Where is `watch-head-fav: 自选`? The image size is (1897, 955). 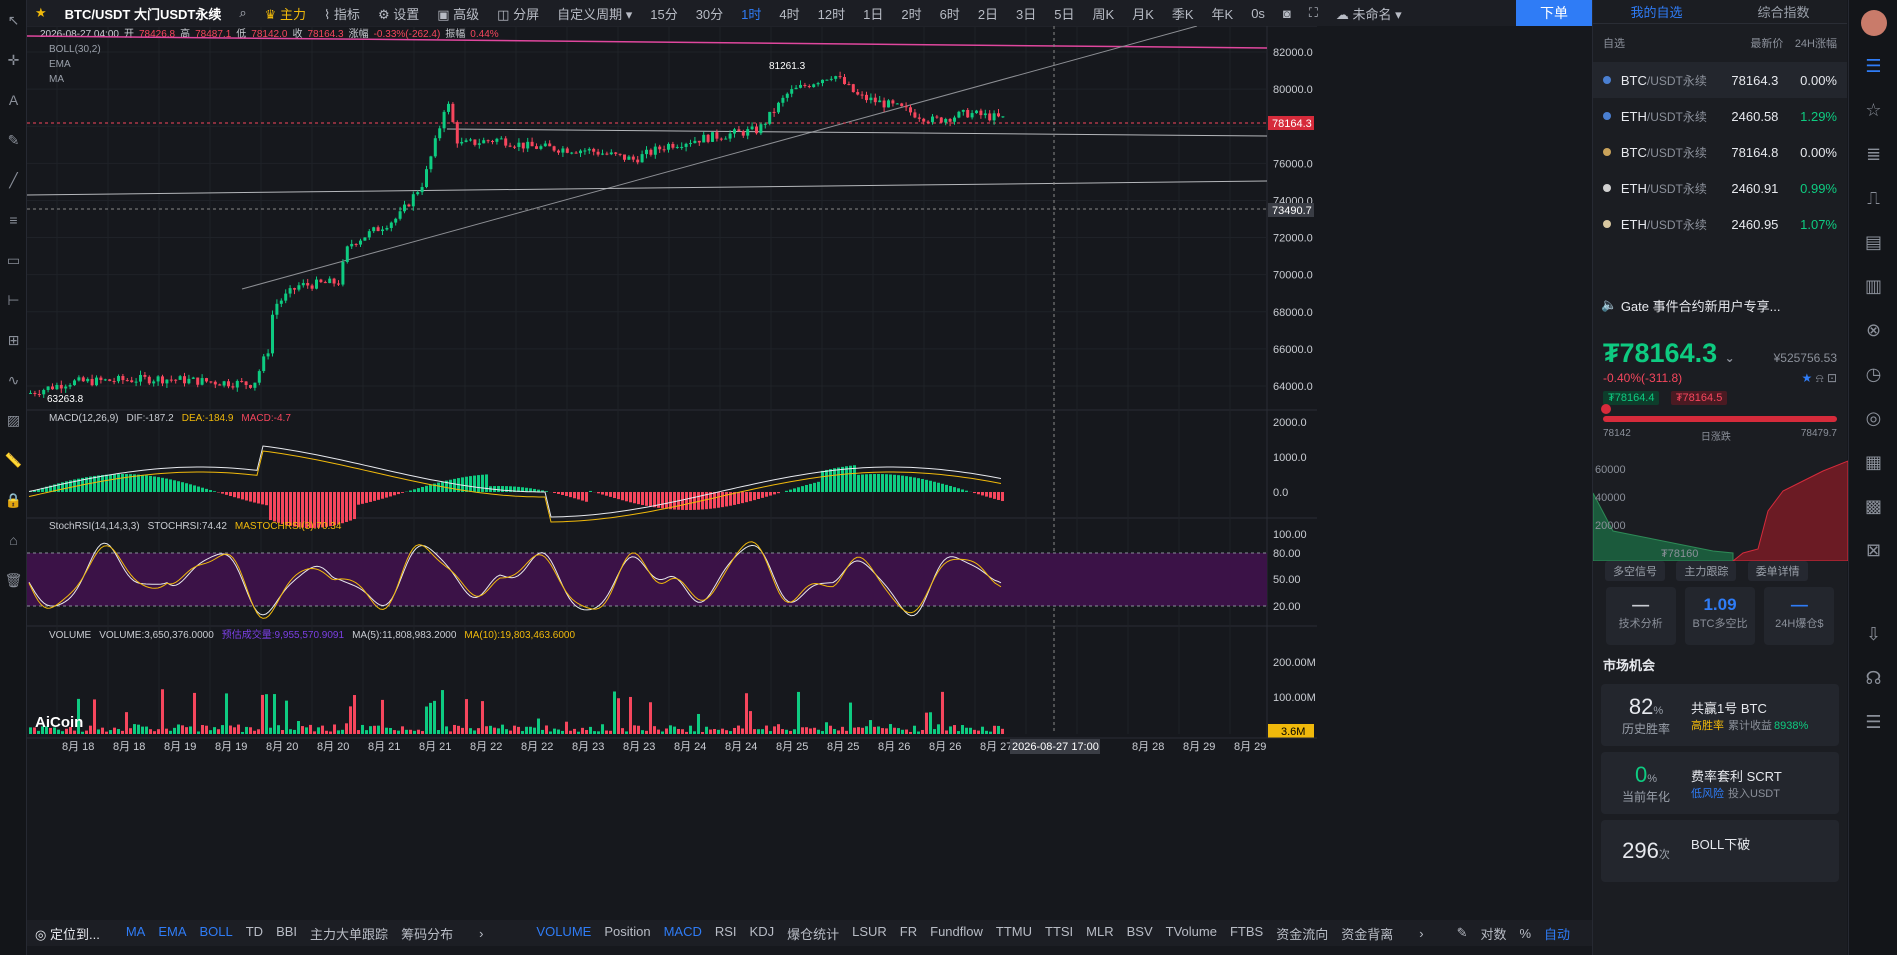 watch-head-fav: 自选 is located at coordinates (1661, 43).